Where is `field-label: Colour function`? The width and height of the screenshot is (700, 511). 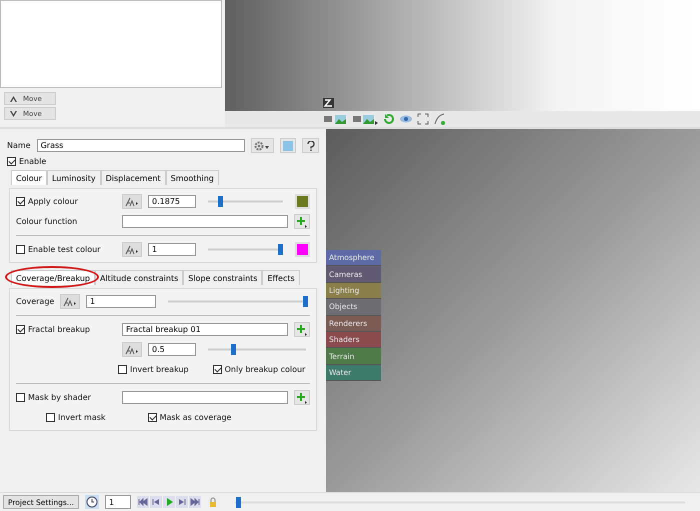 field-label: Colour function is located at coordinates (47, 221).